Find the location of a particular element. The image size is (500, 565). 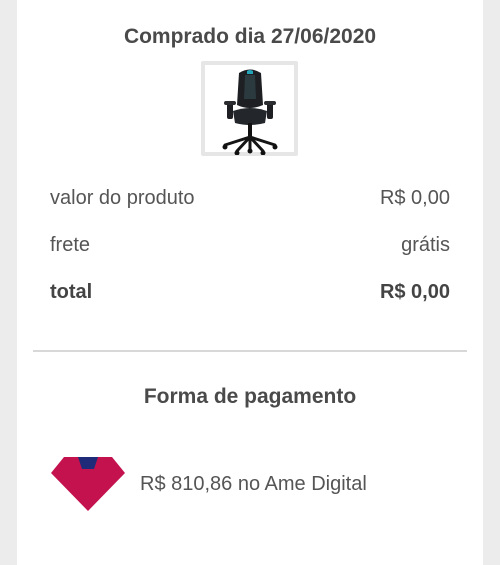

summary-row-label: total is located at coordinates (71, 292).